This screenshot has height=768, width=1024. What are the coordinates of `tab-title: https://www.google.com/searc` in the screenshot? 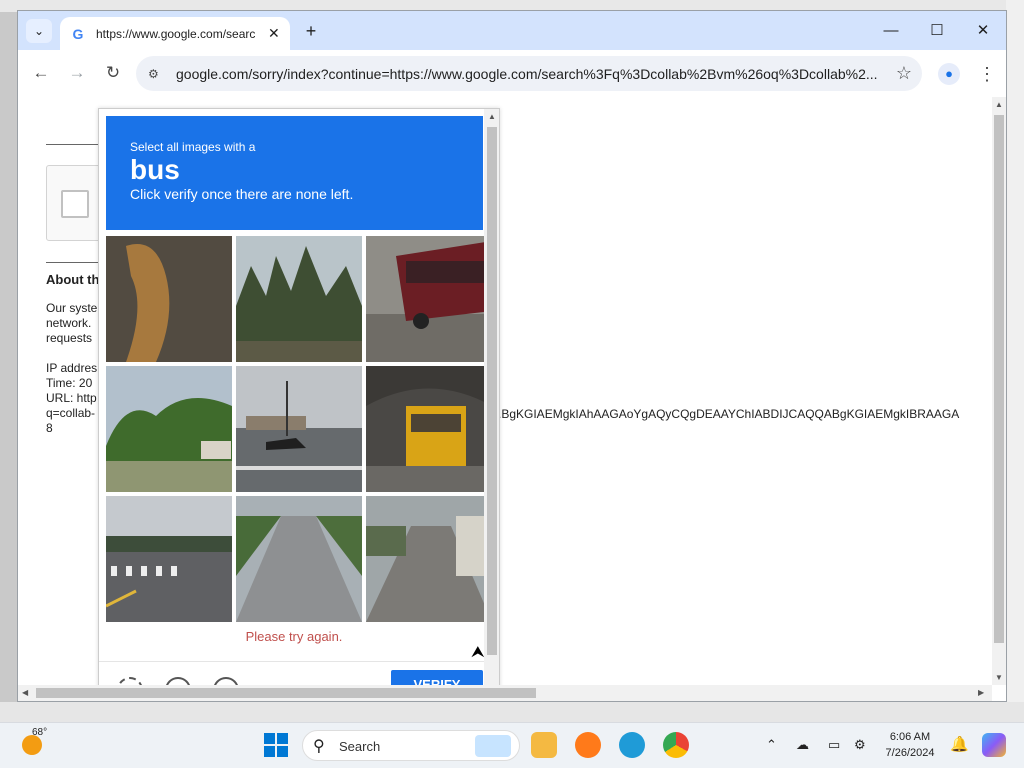 It's located at (176, 33).